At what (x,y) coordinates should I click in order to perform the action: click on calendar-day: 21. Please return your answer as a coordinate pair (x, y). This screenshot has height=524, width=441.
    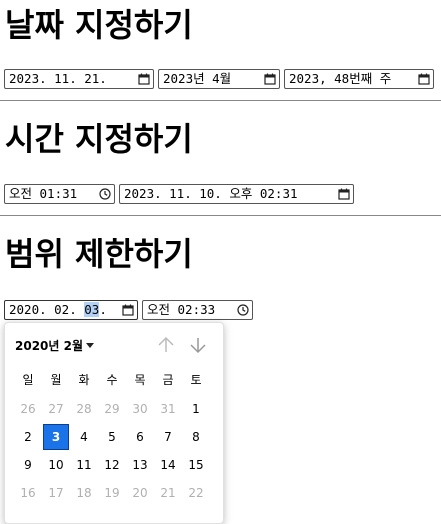
    Looking at the image, I should click on (168, 493).